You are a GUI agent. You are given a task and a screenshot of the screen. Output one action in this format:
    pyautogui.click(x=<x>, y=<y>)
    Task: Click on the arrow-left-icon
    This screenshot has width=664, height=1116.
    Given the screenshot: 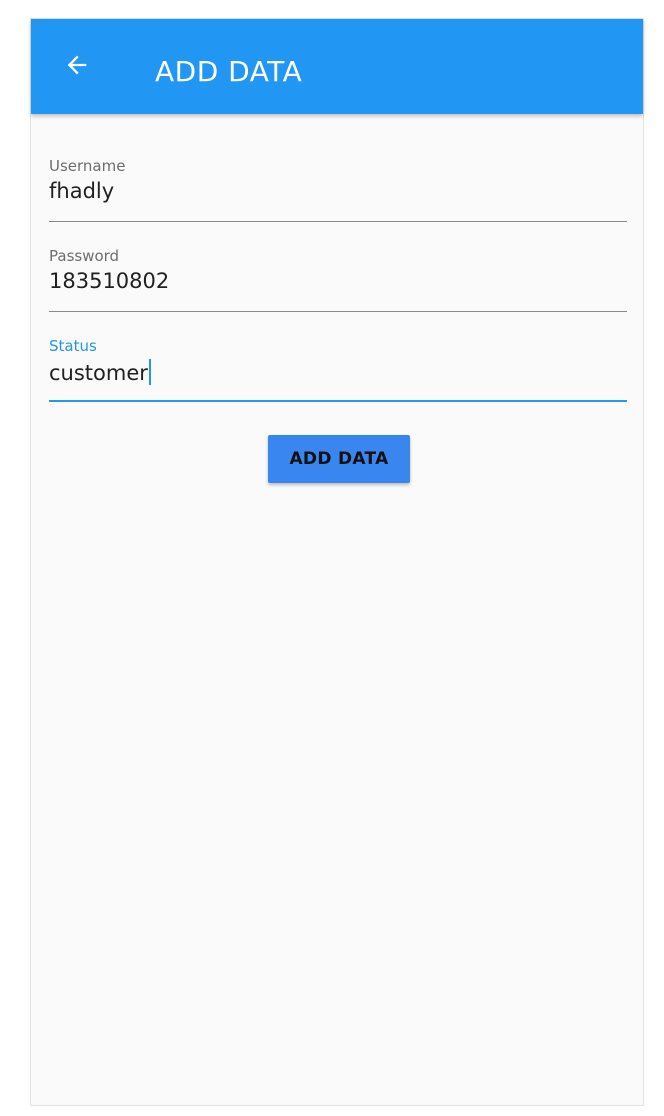 What is the action you would take?
    pyautogui.click(x=77, y=67)
    